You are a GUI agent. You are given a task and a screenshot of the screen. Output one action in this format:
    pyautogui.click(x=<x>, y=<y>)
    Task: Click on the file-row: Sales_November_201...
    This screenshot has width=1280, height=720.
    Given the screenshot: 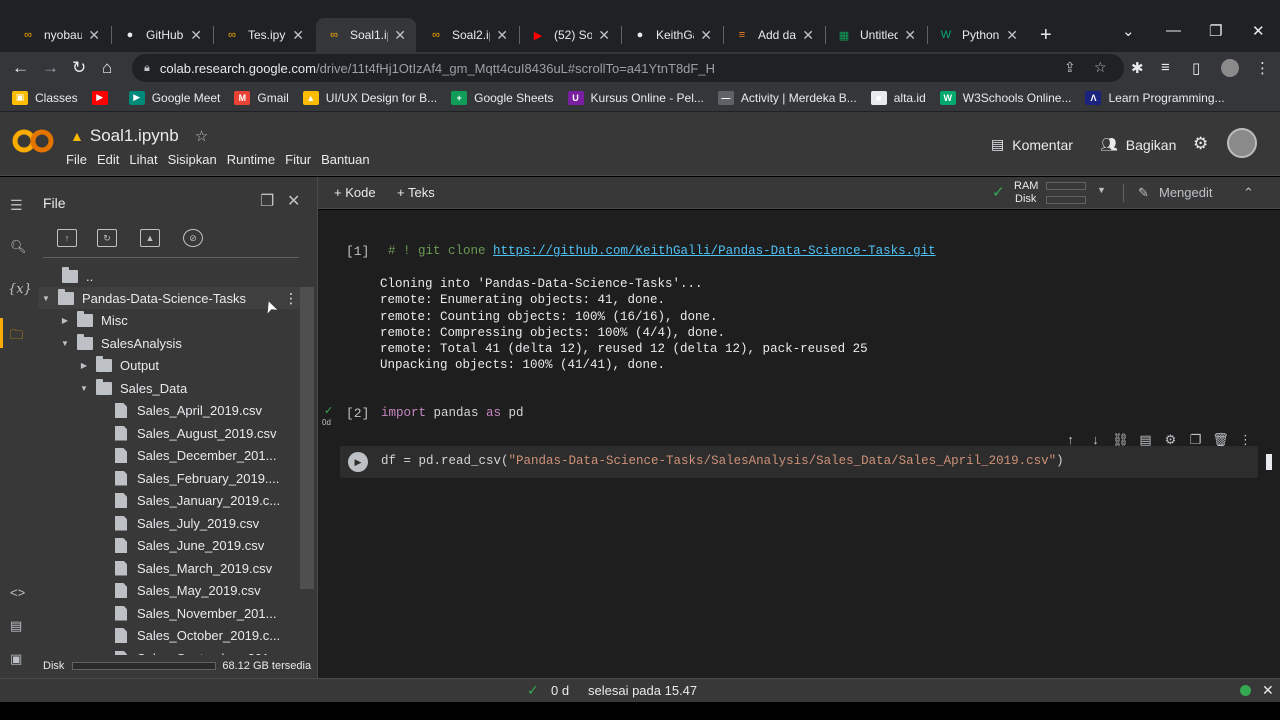 What is the action you would take?
    pyautogui.click(x=185, y=613)
    